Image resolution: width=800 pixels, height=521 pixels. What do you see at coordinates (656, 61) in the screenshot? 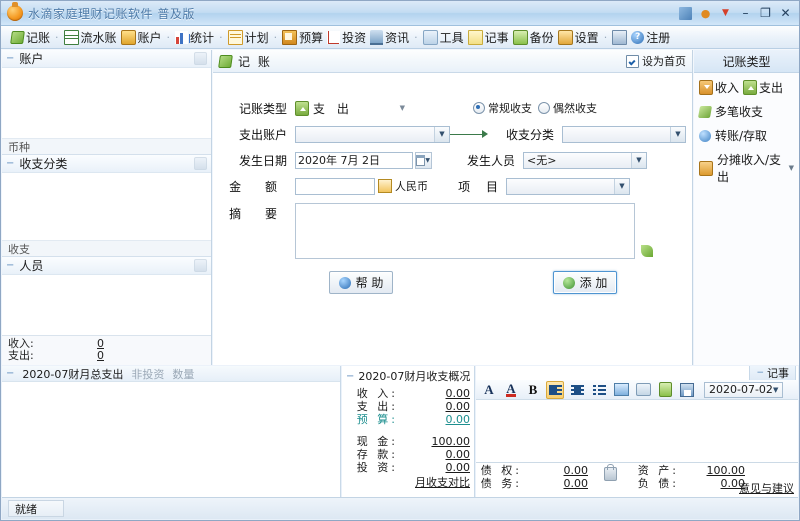
I see `set-homepage-toggle: 设为首页` at bounding box center [656, 61].